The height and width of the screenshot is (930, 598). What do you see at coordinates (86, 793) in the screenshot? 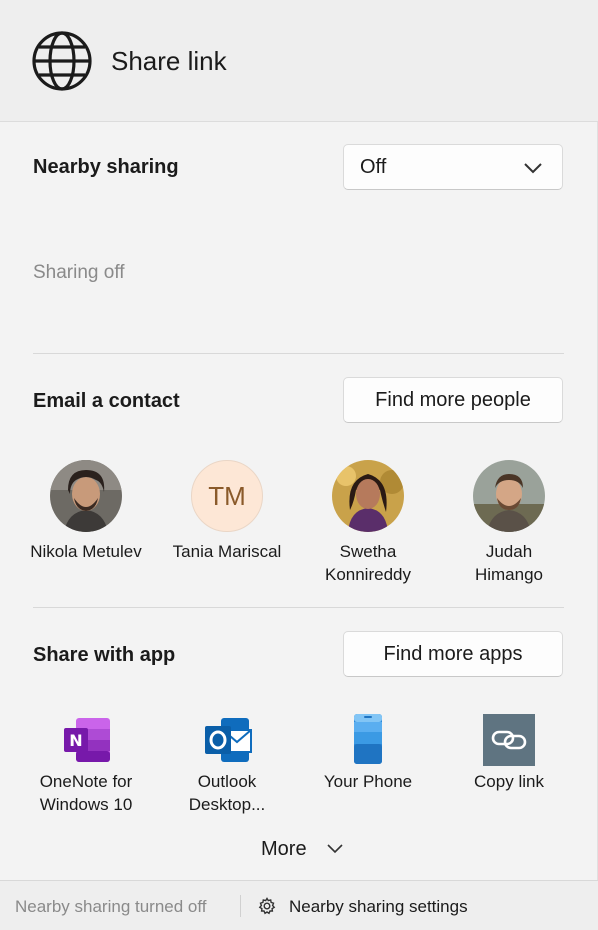
I see `app-name: OneNote for Windows 10` at bounding box center [86, 793].